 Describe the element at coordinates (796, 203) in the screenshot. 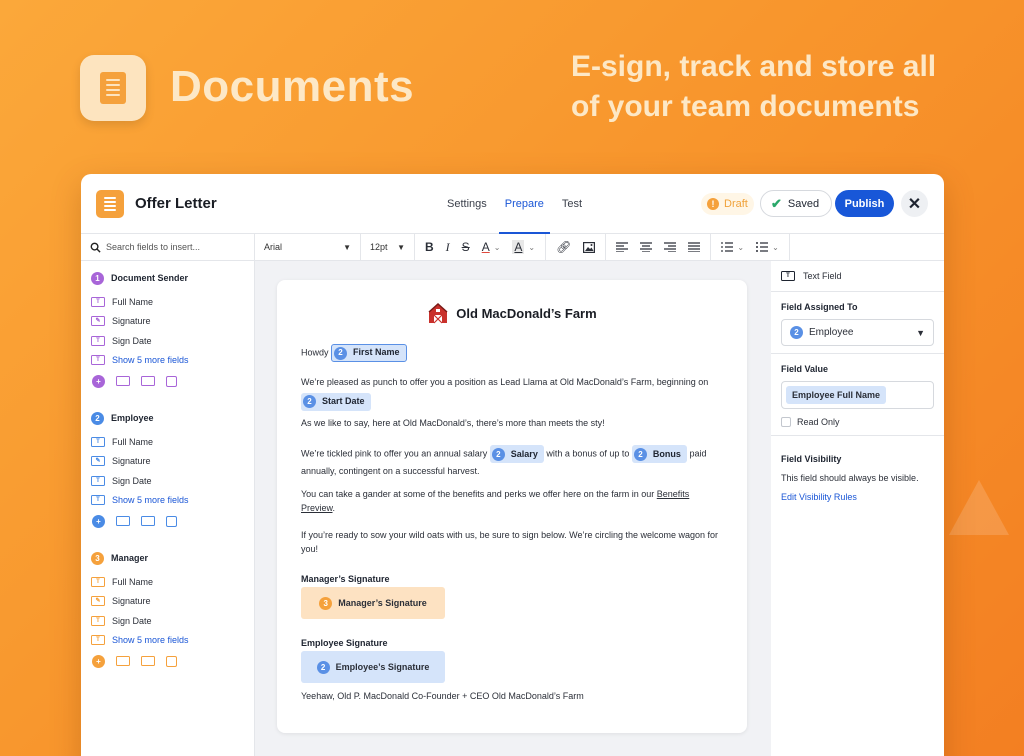

I see `saved-button: ✔ Saved` at that location.